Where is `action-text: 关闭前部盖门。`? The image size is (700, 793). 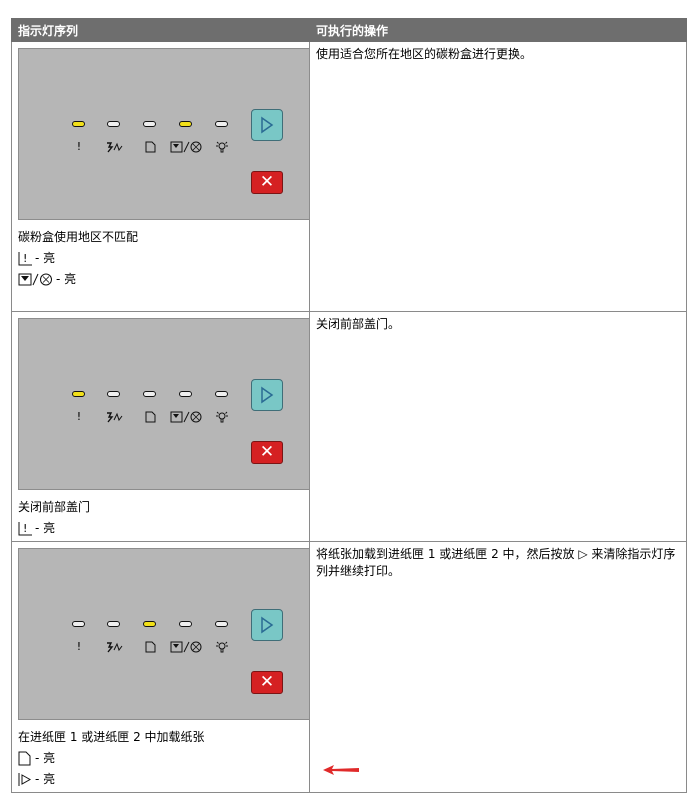
action-text: 关闭前部盖门。 is located at coordinates (358, 324).